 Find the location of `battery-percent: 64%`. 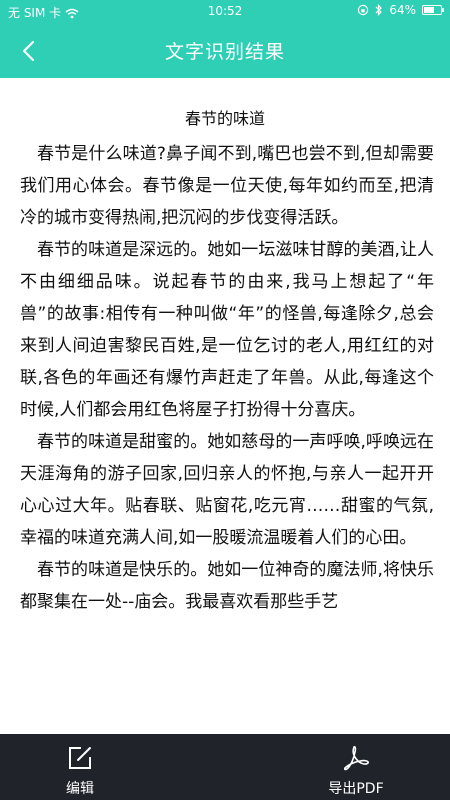

battery-percent: 64% is located at coordinates (402, 10).